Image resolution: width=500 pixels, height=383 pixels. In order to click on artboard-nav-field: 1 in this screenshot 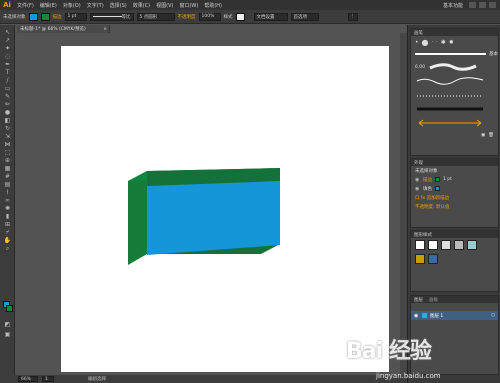, I will do `click(48, 379)`.